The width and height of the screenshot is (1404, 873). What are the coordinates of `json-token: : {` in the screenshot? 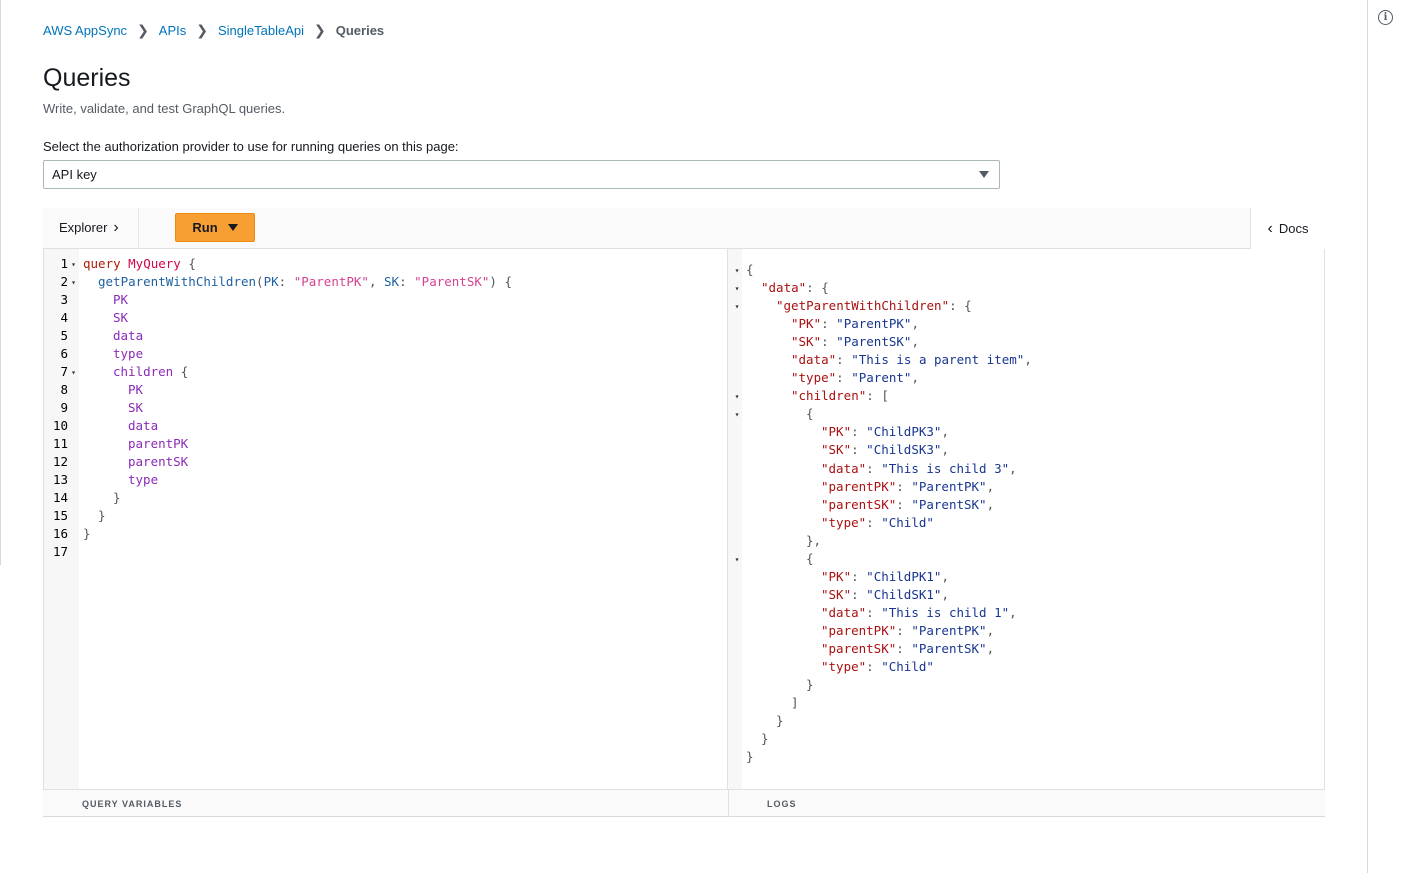 It's located at (960, 306).